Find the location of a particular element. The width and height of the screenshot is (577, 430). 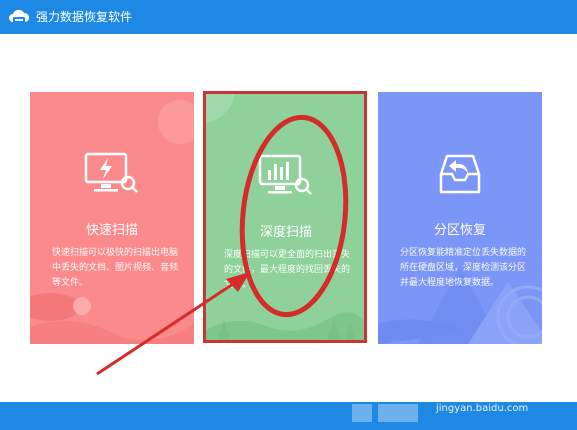

tray-restore-icon is located at coordinates (460, 174).